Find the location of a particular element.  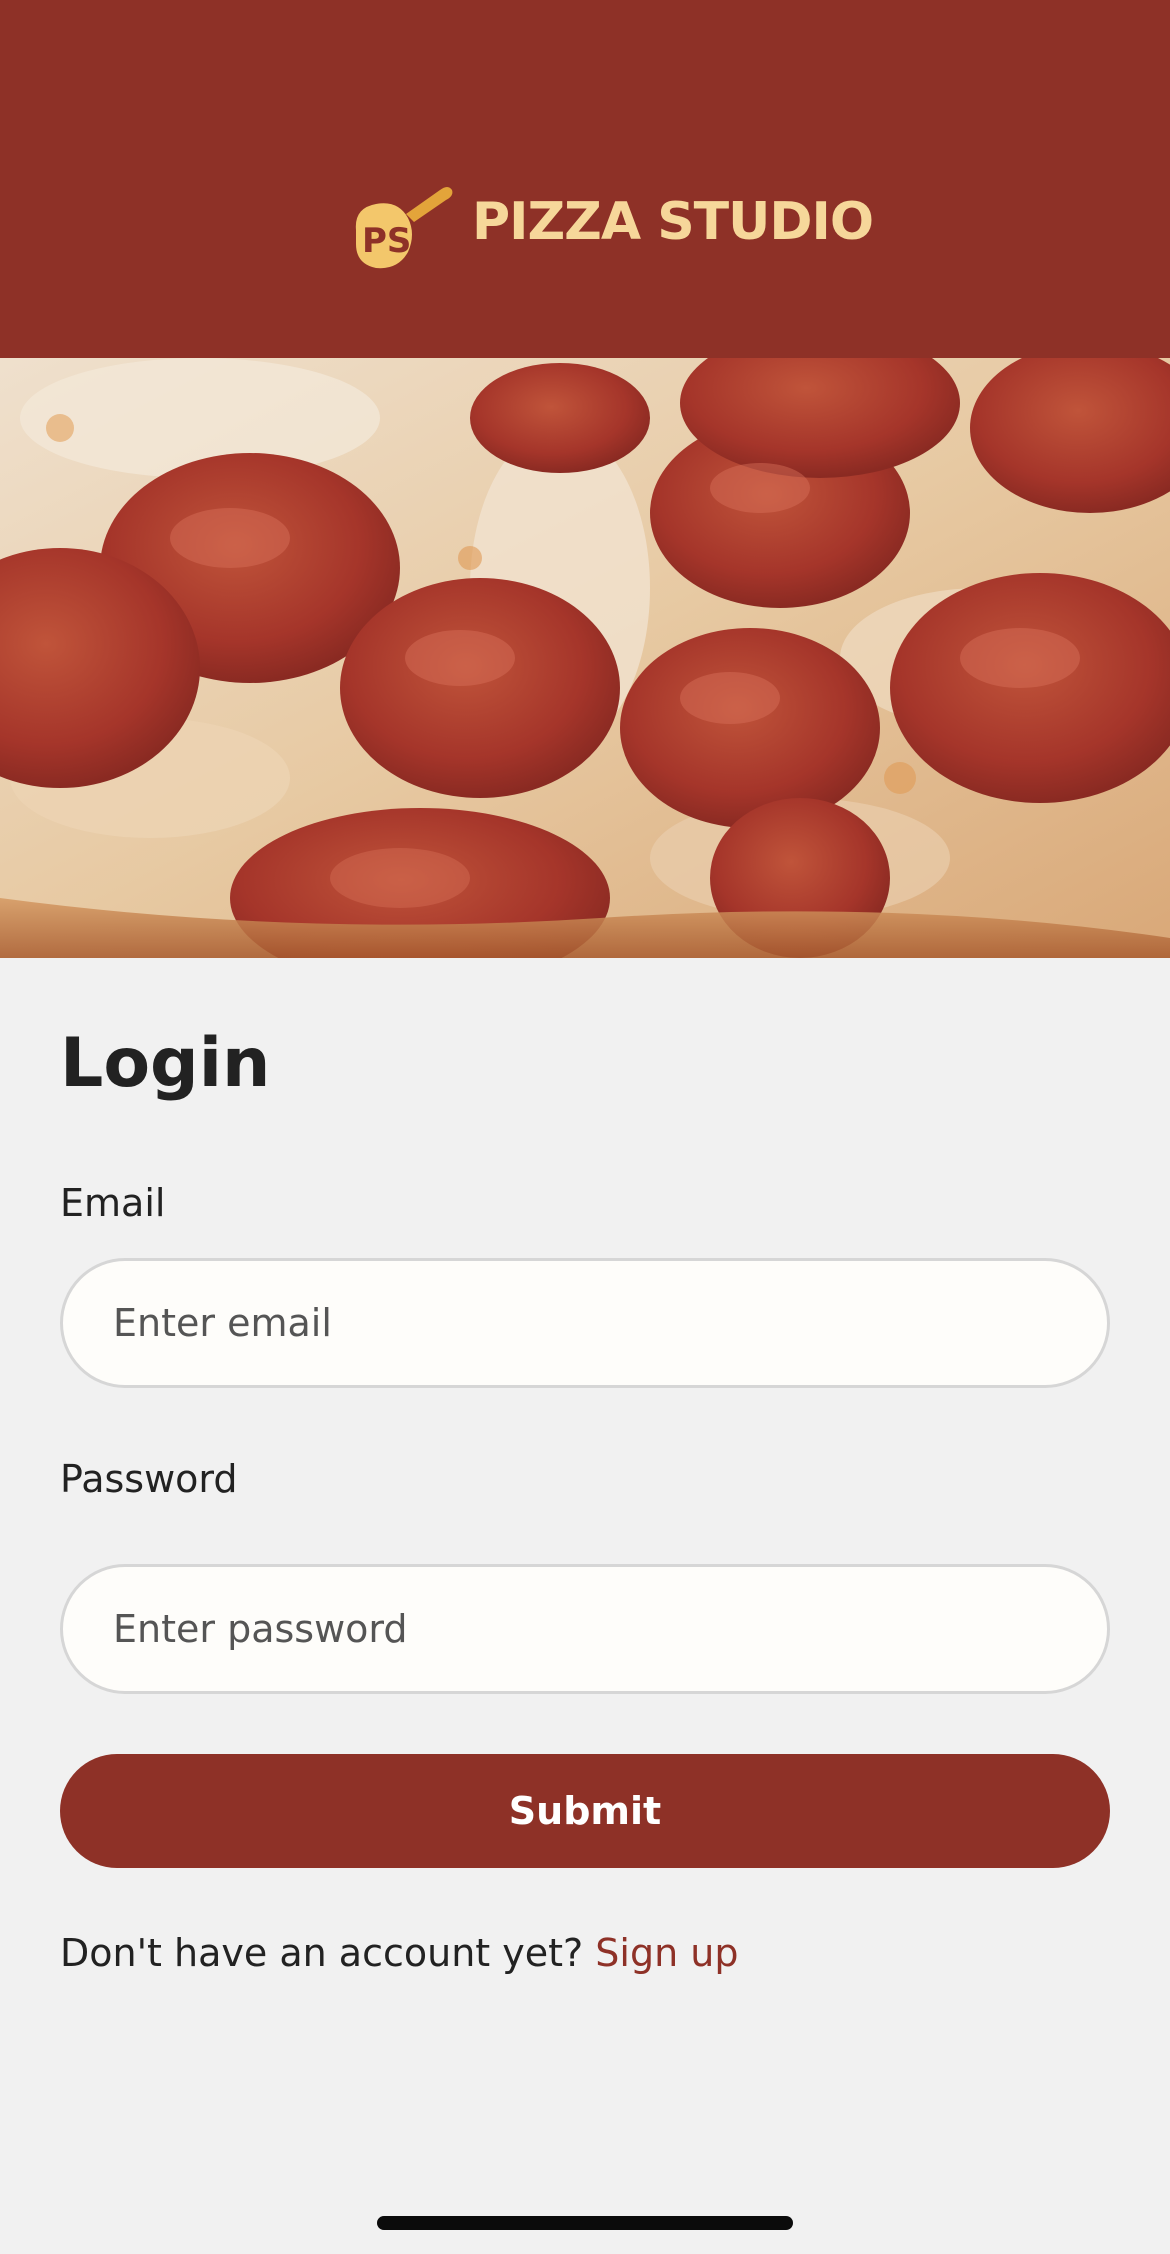

svg-text: PS is located at coordinates (386, 241).